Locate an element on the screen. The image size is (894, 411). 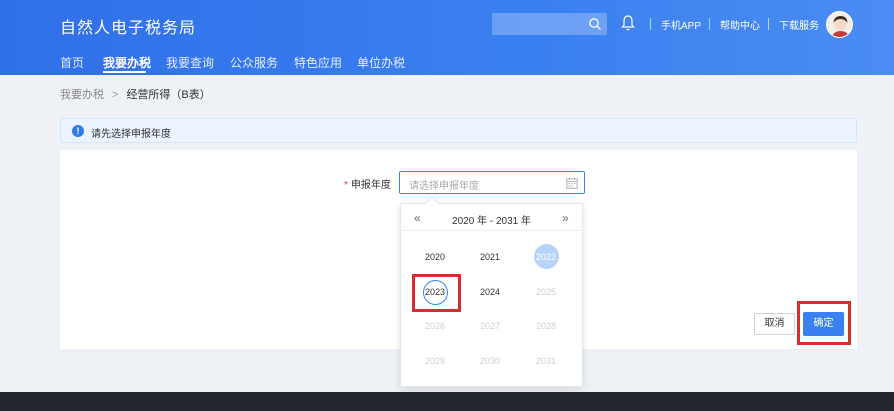
avatar is located at coordinates (839, 24).